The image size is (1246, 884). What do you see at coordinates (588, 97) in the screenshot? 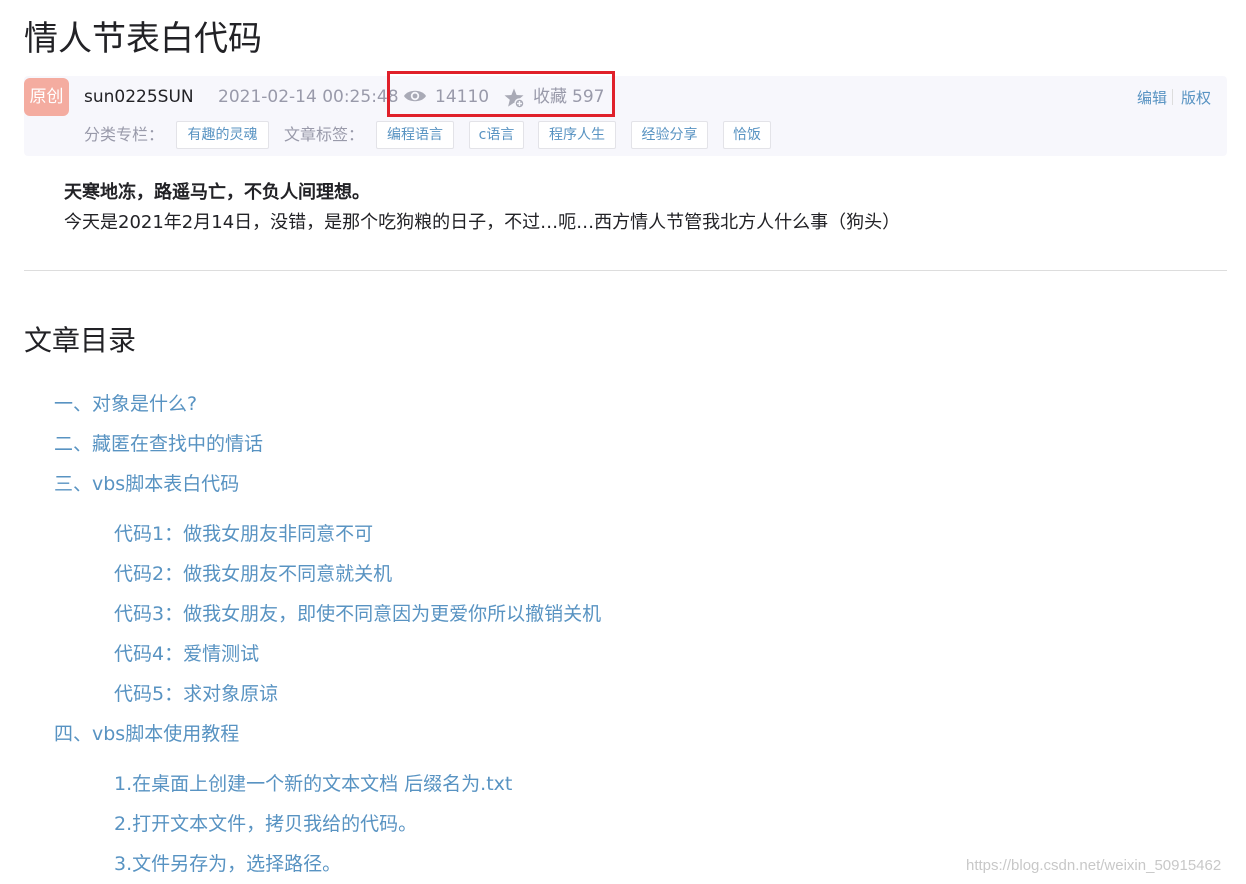
I see `collect-count: 597` at bounding box center [588, 97].